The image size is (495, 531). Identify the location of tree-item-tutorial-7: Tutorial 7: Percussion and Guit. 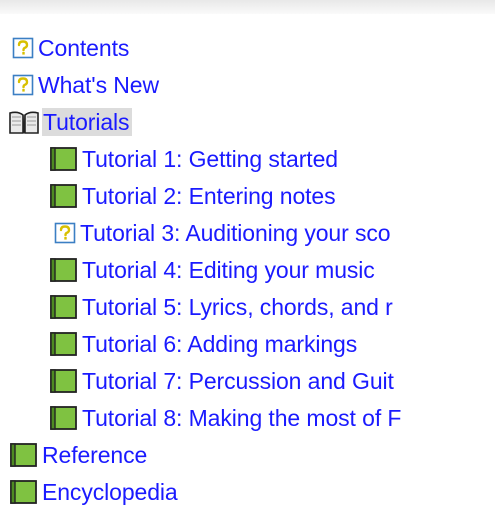
(221, 380).